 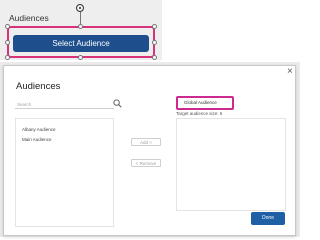 I want to click on resize-handle-bottom-left, so click(x=7, y=57).